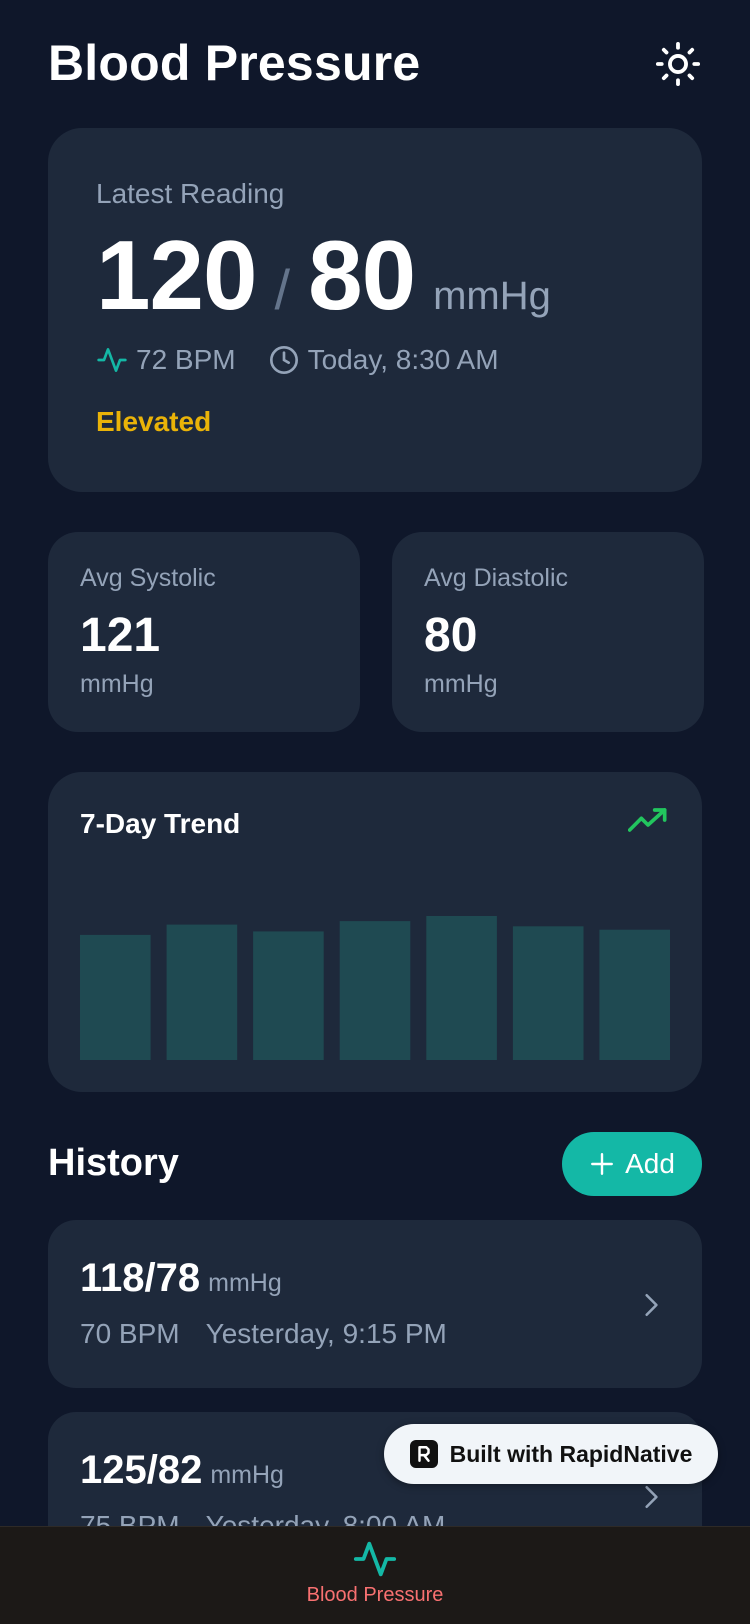  Describe the element at coordinates (375, 1595) in the screenshot. I see `tab-label: Blood Pressure` at that location.